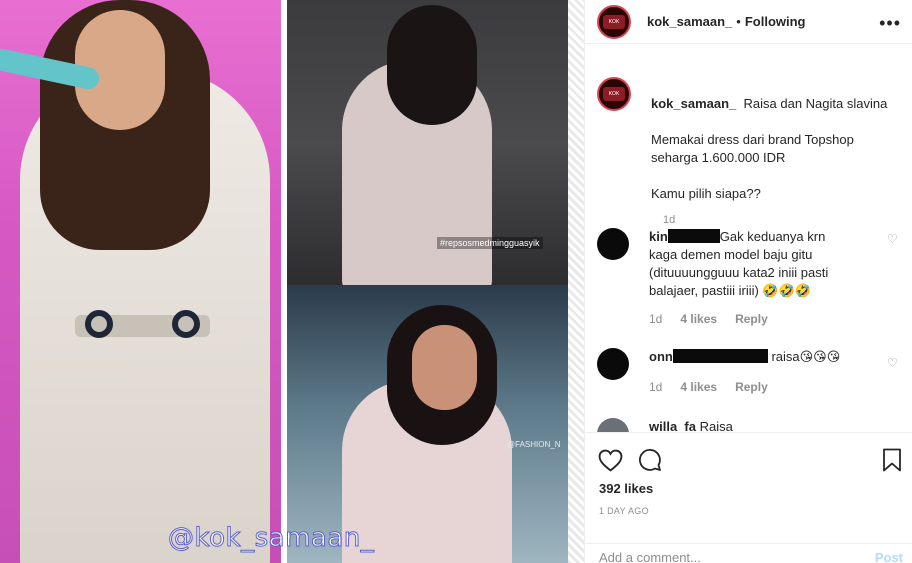  What do you see at coordinates (889, 556) in the screenshot?
I see `post-button: Post` at bounding box center [889, 556].